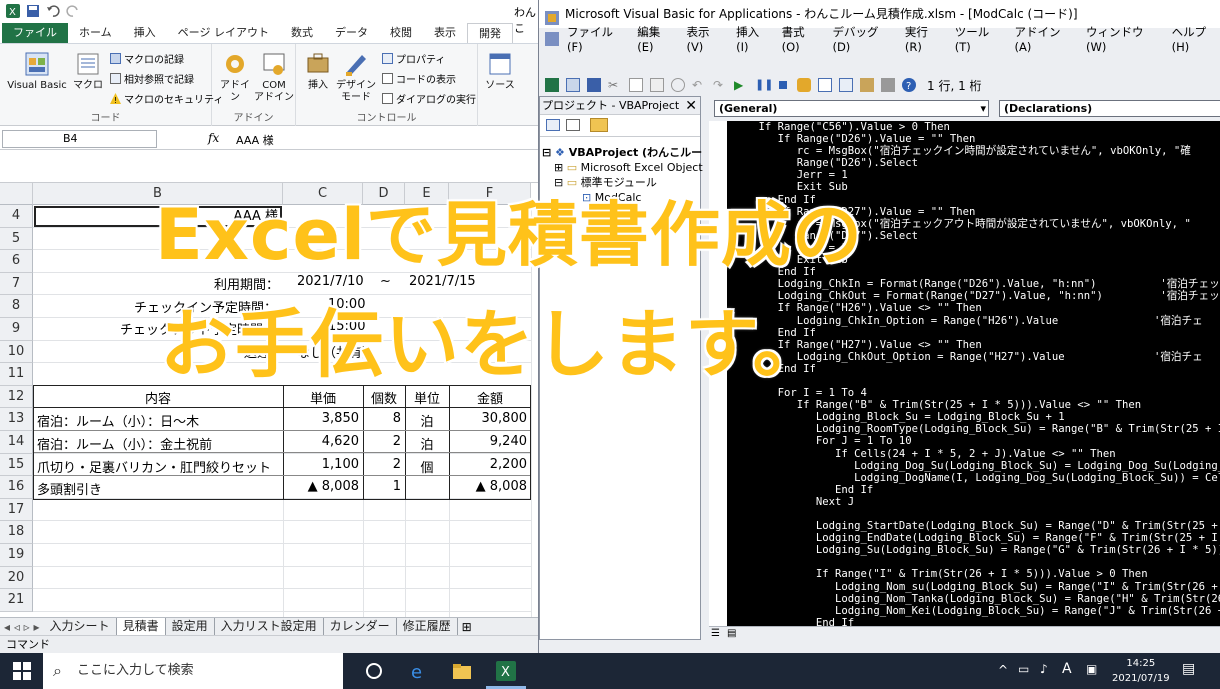  What do you see at coordinates (720, 85) in the screenshot?
I see `redo-icon: ↷` at bounding box center [720, 85].